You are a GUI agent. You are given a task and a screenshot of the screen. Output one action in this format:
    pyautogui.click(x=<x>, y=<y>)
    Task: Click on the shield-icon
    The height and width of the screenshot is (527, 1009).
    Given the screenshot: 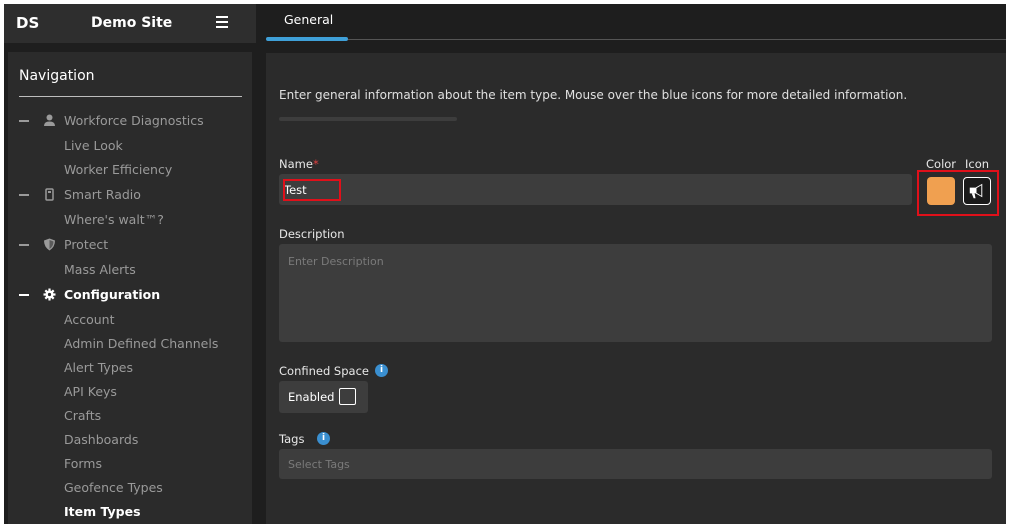 What is the action you would take?
    pyautogui.click(x=49, y=244)
    